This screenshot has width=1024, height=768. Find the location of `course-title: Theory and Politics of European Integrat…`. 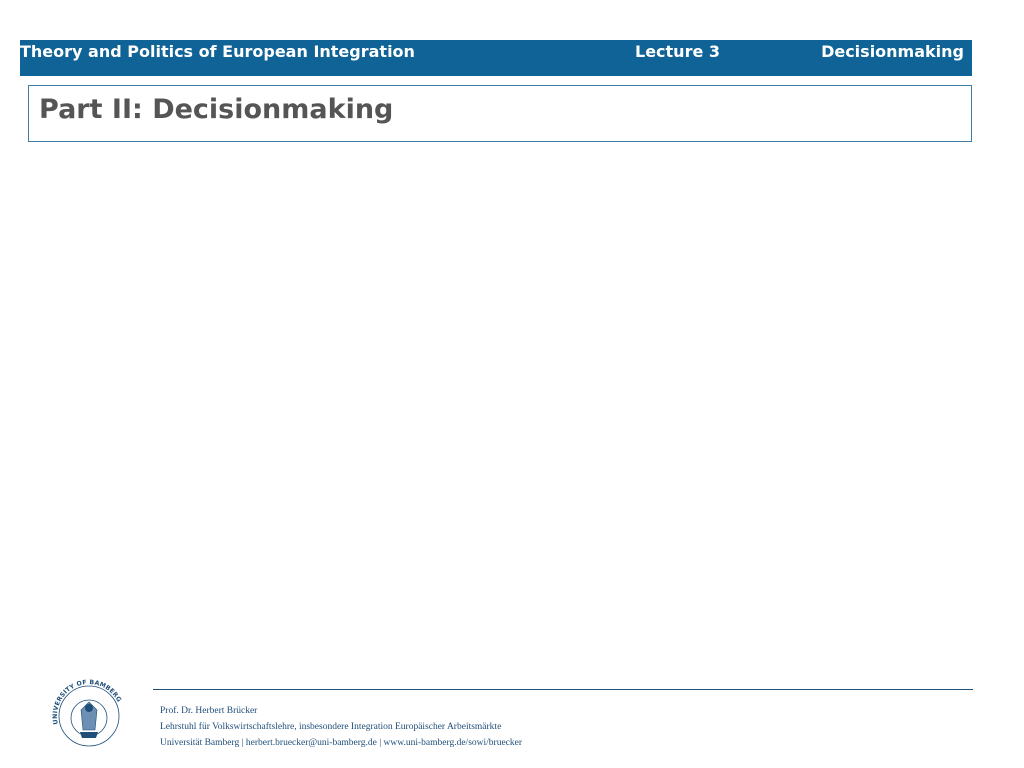

course-title: Theory and Politics of European Integrat… is located at coordinates (217, 51).